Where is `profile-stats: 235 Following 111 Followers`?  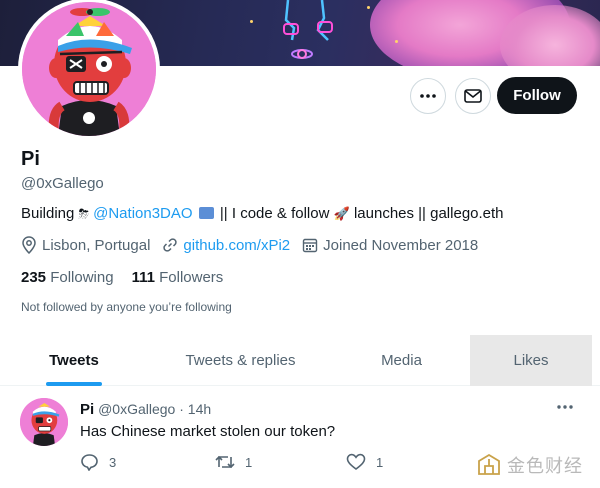
profile-stats: 235 Following 111 Followers is located at coordinates (131, 277).